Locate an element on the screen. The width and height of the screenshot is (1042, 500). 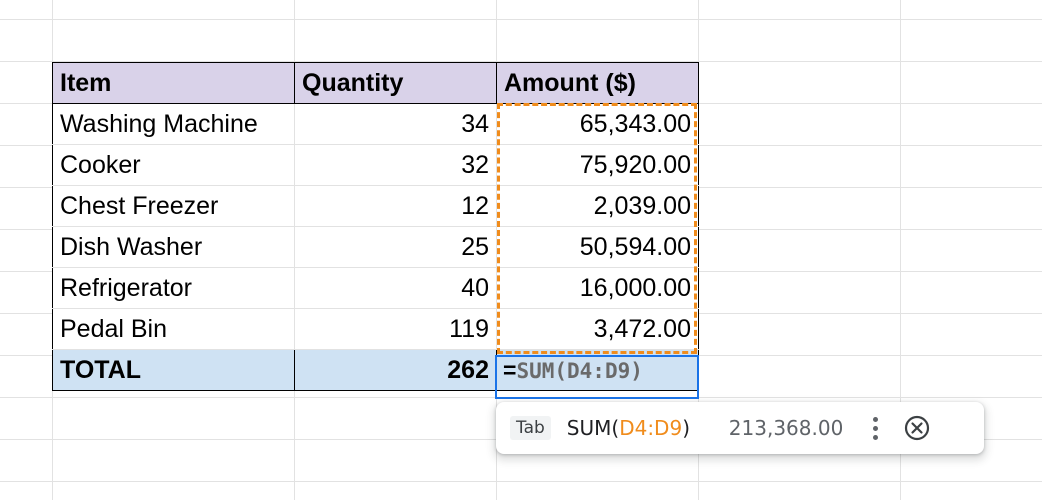
cell-amount: 16,000.00 is located at coordinates (597, 288).